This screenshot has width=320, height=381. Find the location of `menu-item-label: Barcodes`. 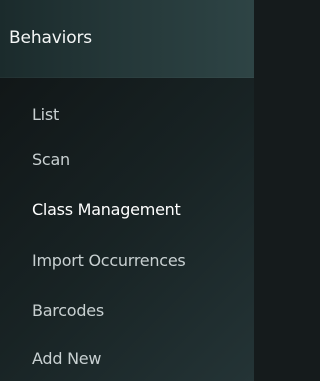

menu-item-label: Barcodes is located at coordinates (68, 310).